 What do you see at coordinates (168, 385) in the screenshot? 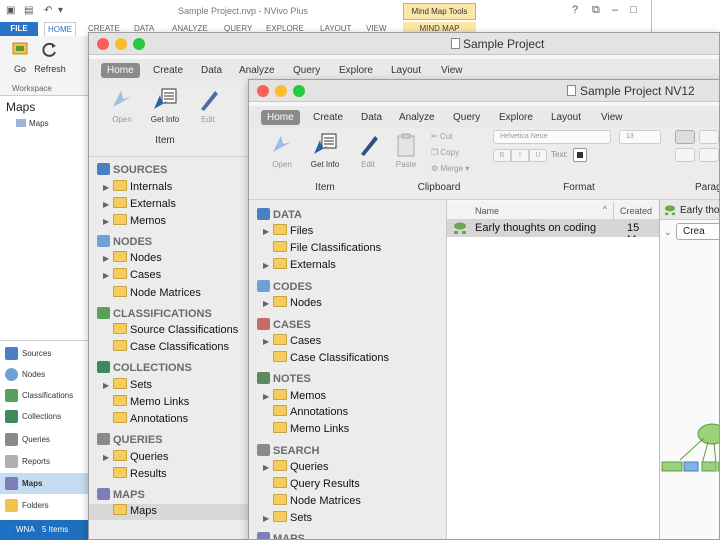
I see `tree-item-sets: ▶ Sets` at bounding box center [168, 385].